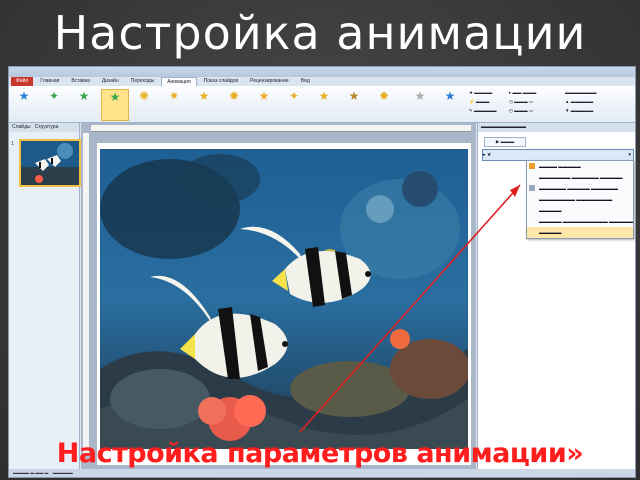 Image resolution: width=640 pixels, height=480 pixels. I want to click on slide-thumbnail, so click(50, 163).